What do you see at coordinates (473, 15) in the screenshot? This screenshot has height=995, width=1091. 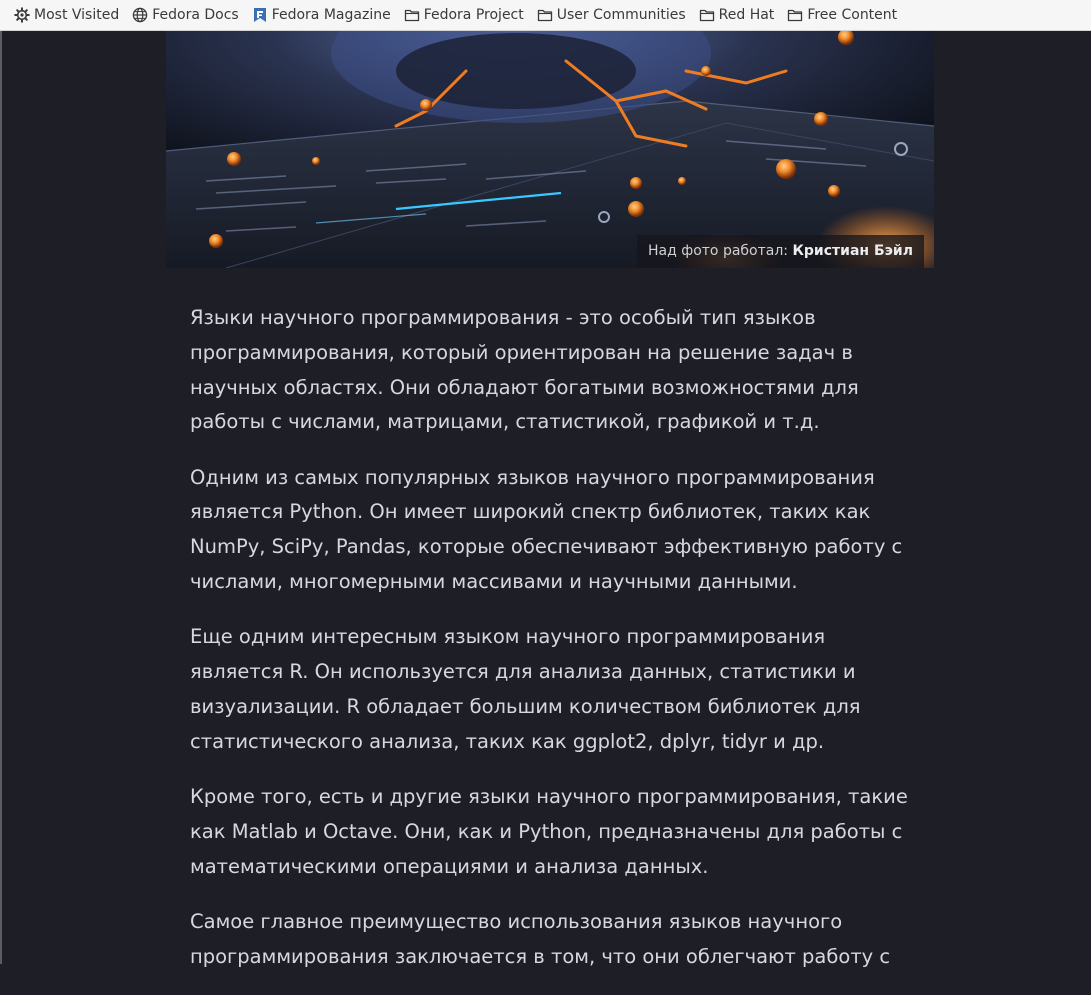 I see `bookmark-label: Fedora Project` at bounding box center [473, 15].